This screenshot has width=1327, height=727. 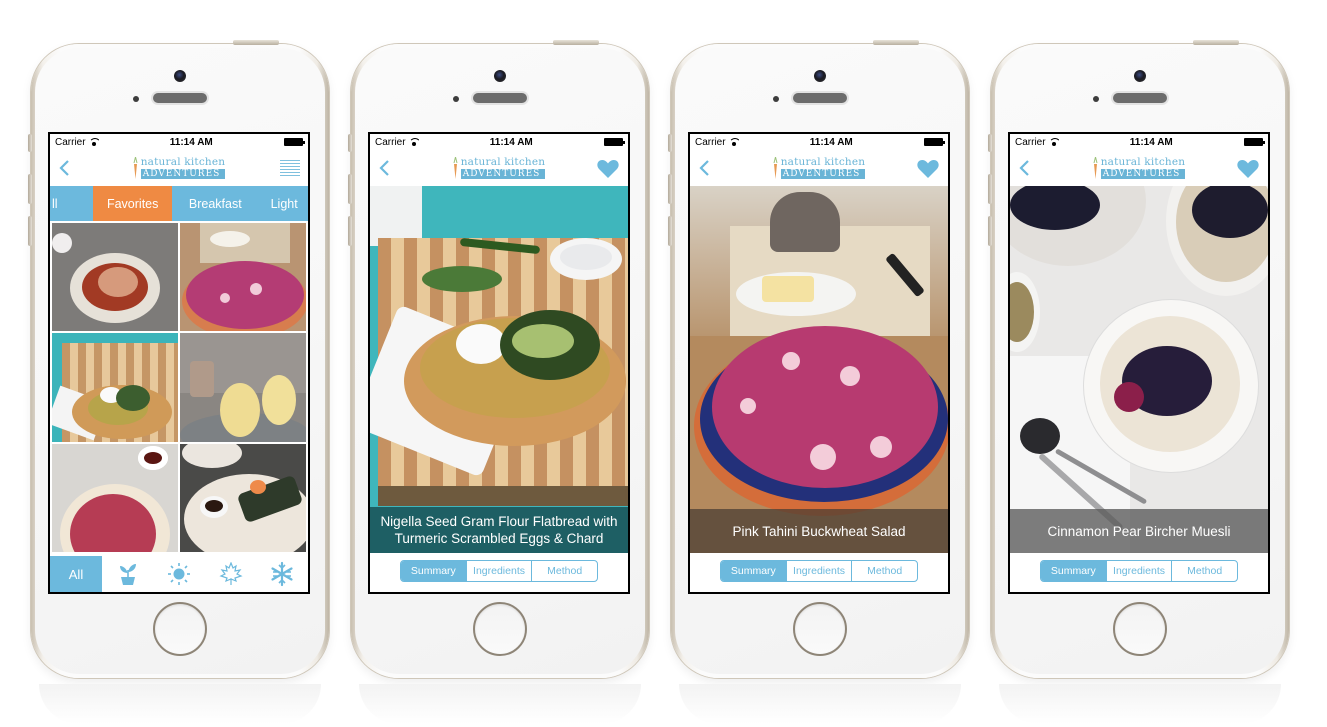 I want to click on season-tab-summer, so click(x=180, y=574).